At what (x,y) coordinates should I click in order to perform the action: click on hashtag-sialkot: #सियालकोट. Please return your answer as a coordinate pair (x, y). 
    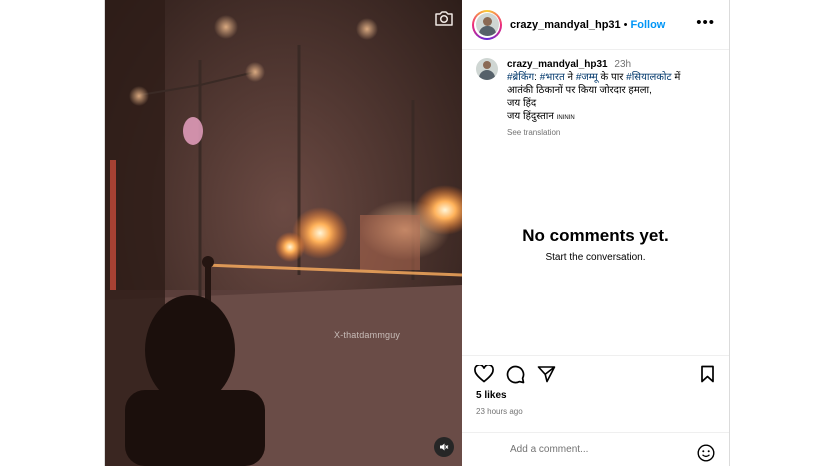
    Looking at the image, I should click on (648, 77).